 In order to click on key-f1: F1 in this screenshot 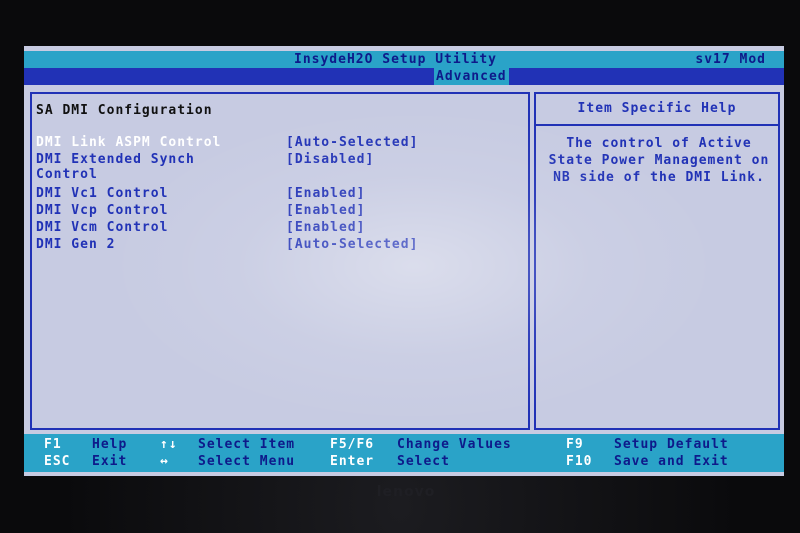, I will do `click(53, 444)`.